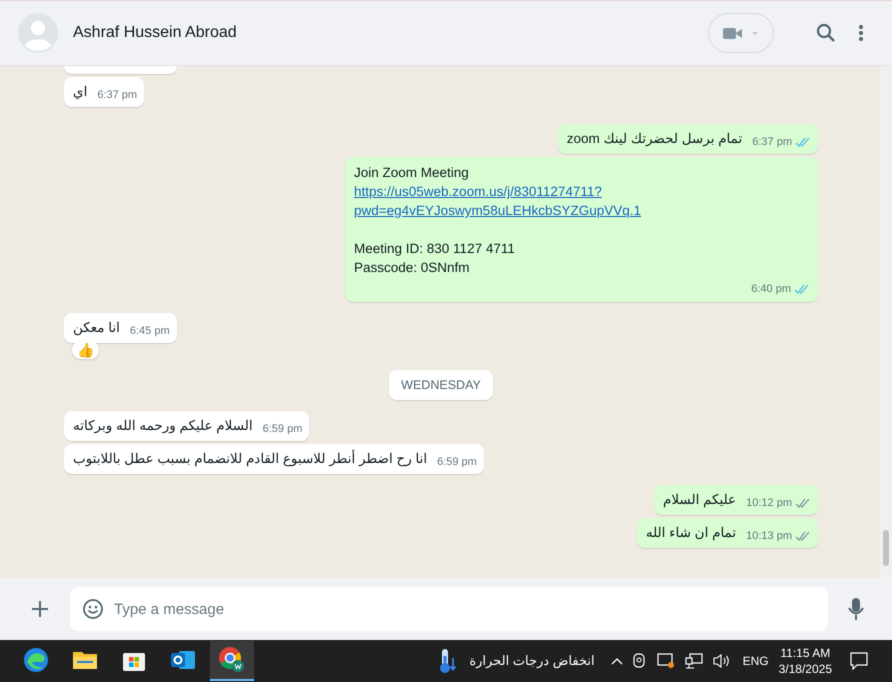 This screenshot has width=892, height=682. Describe the element at coordinates (532, 661) in the screenshot. I see `weather-text: انخفاض درجات الحرارة` at that location.